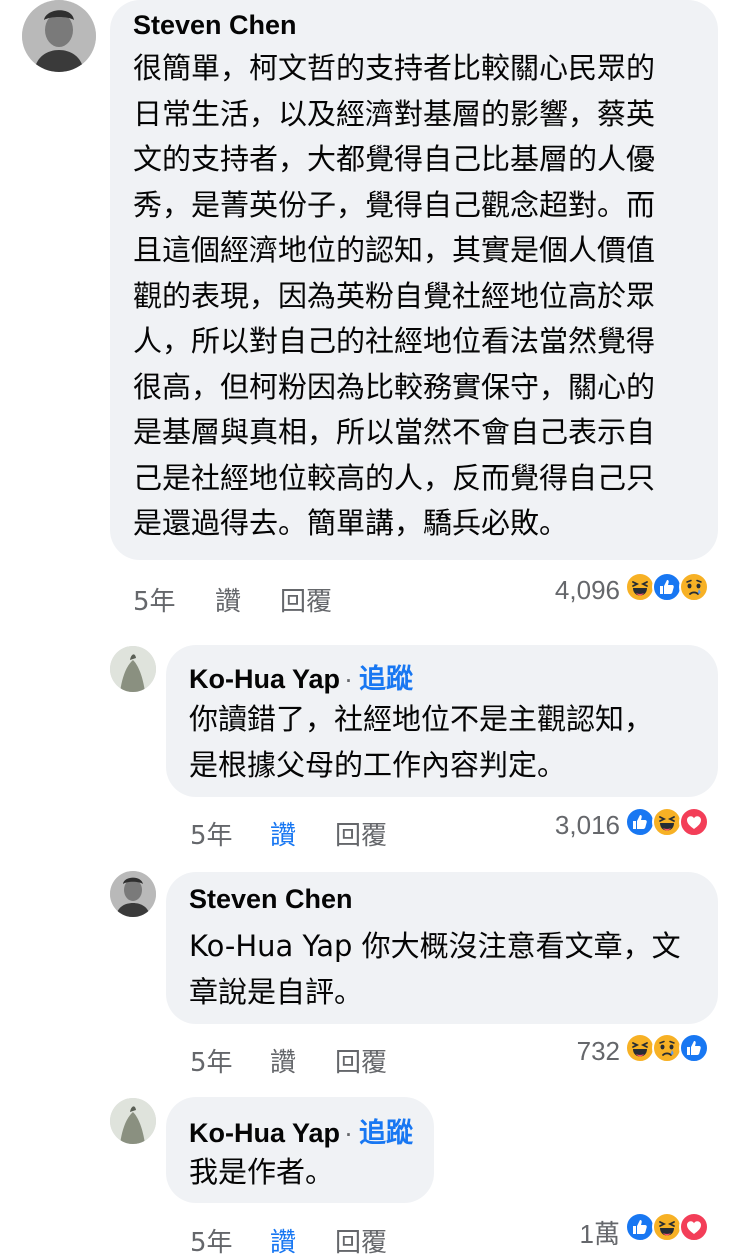  What do you see at coordinates (587, 590) in the screenshot?
I see `reaction-count: 4,096` at bounding box center [587, 590].